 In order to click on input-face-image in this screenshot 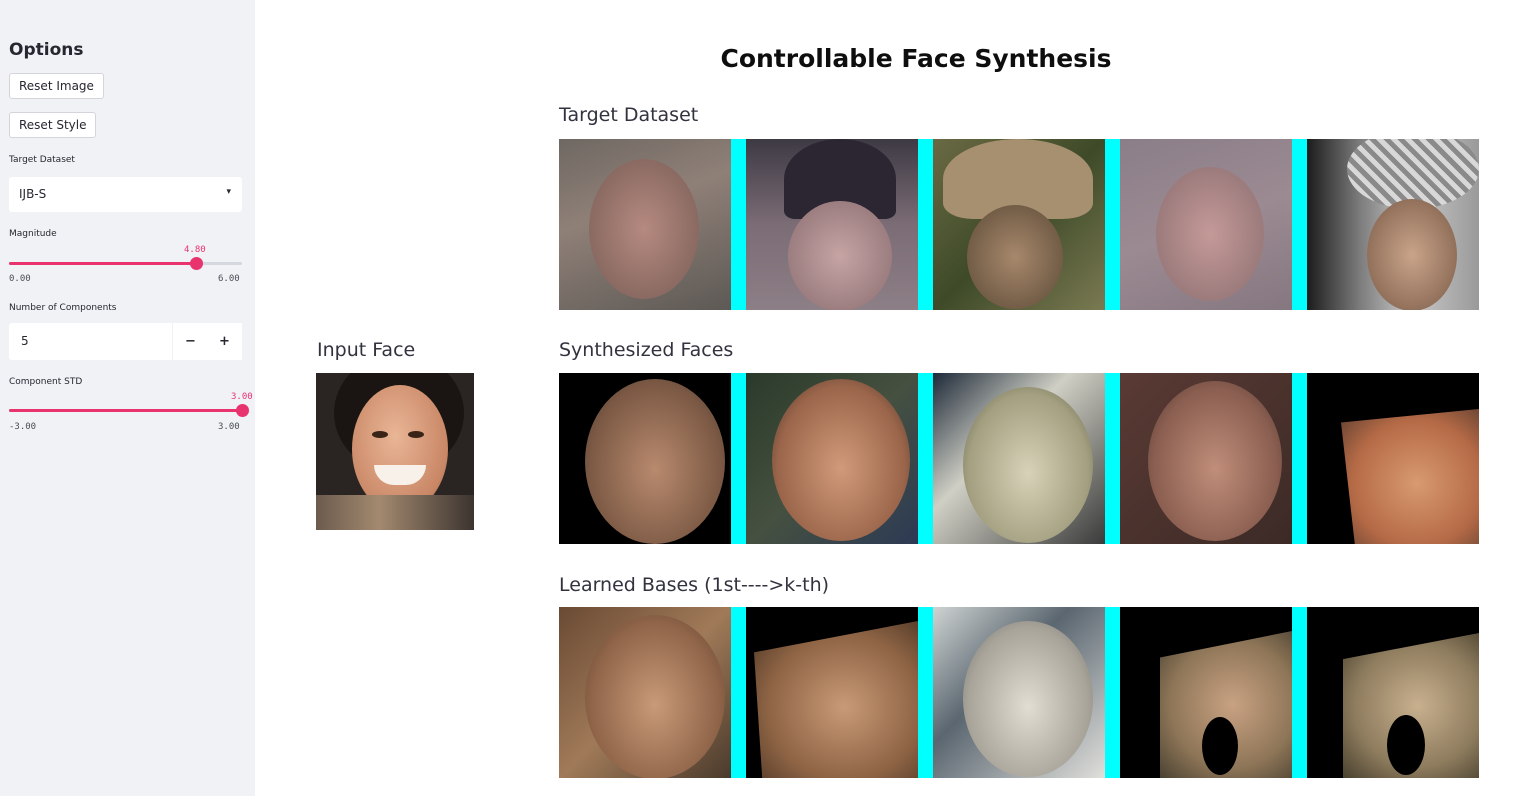, I will do `click(395, 451)`.